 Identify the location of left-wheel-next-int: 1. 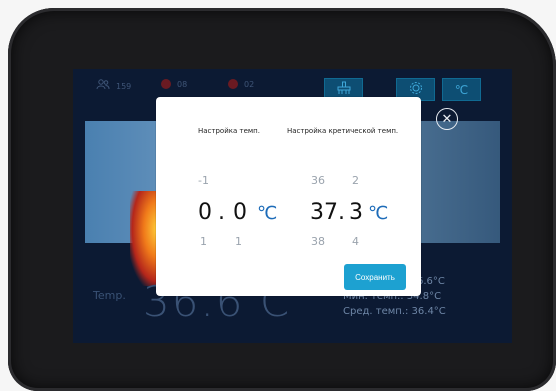
(203, 241).